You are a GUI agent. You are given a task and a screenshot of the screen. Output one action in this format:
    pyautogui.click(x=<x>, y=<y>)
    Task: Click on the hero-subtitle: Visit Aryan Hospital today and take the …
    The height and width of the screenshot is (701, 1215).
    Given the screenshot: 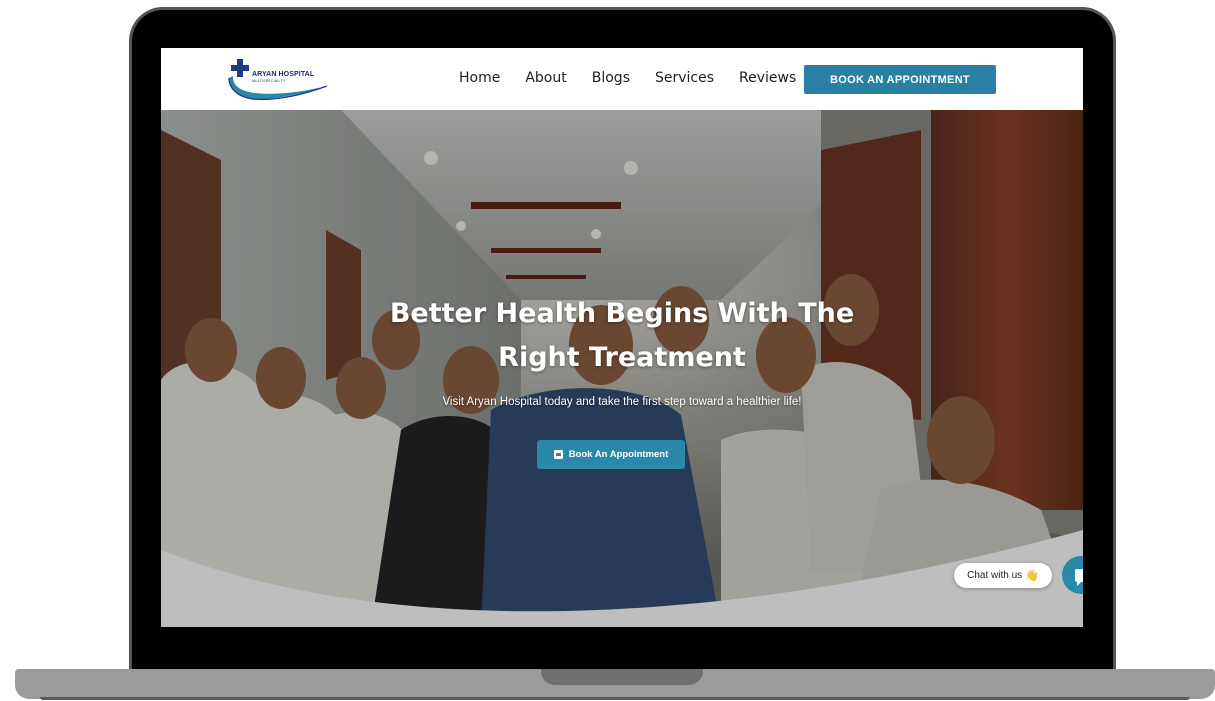 What is the action you would take?
    pyautogui.click(x=622, y=402)
    